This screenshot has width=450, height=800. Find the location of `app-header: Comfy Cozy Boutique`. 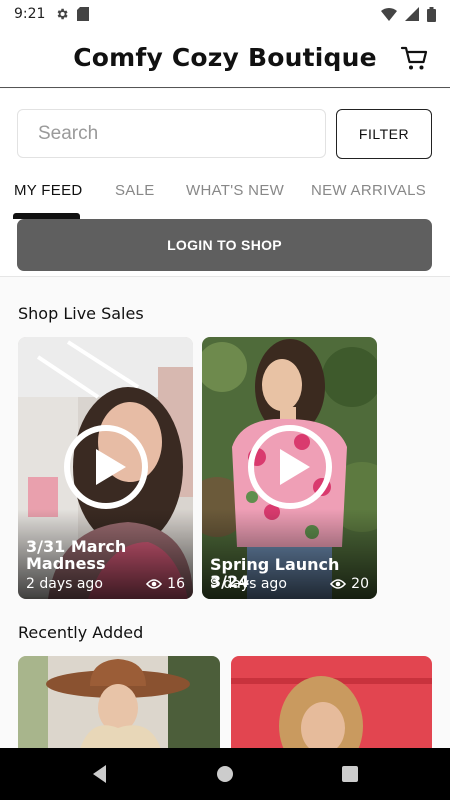

app-header: Comfy Cozy Boutique is located at coordinates (225, 58).